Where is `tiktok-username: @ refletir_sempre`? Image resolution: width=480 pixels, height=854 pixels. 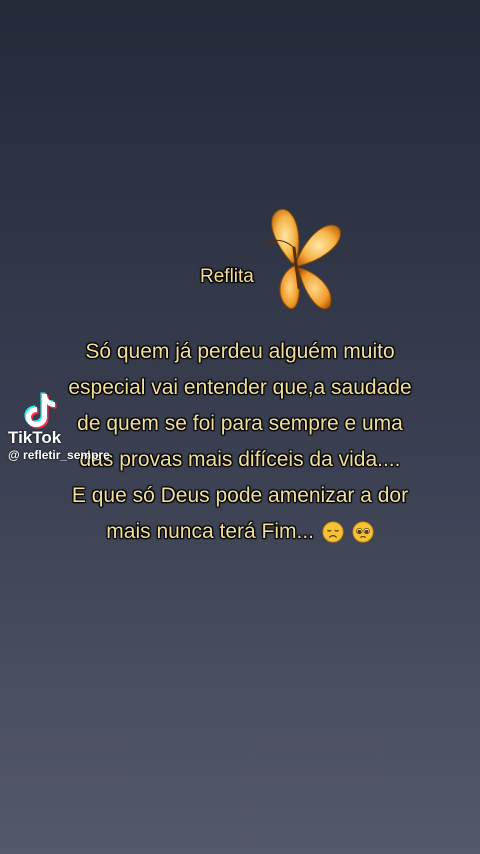 tiktok-username: @ refletir_sempre is located at coordinates (59, 455).